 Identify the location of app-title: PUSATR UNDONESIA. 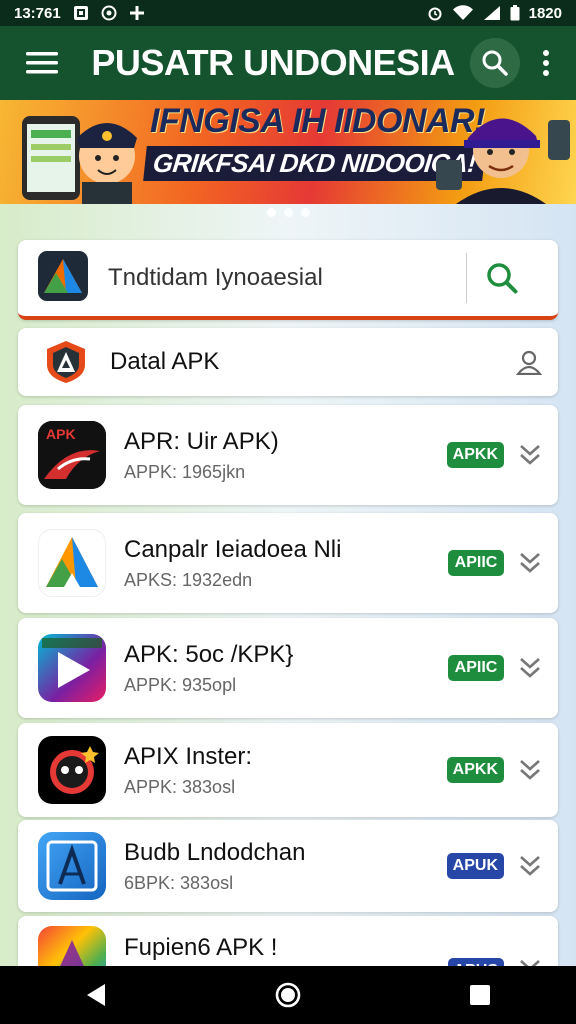
(273, 62).